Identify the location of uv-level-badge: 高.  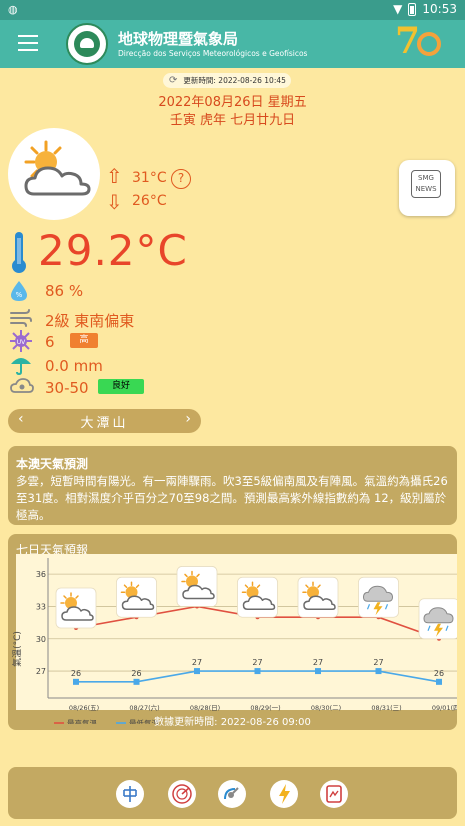
(84, 340).